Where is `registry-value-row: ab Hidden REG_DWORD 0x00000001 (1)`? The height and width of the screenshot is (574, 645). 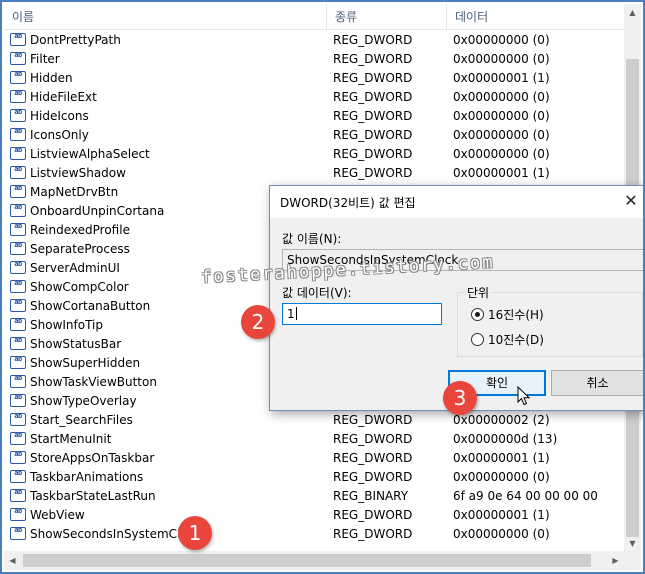
registry-value-row: ab Hidden REG_DWORD 0x00000001 (1) is located at coordinates (314, 78).